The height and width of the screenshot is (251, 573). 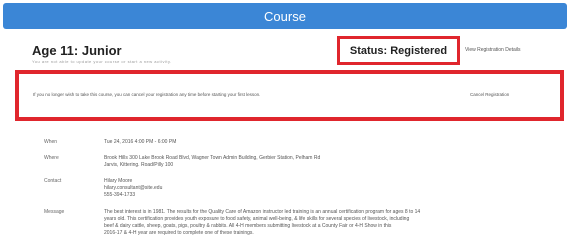 I want to click on where-label: Where, so click(x=51, y=158).